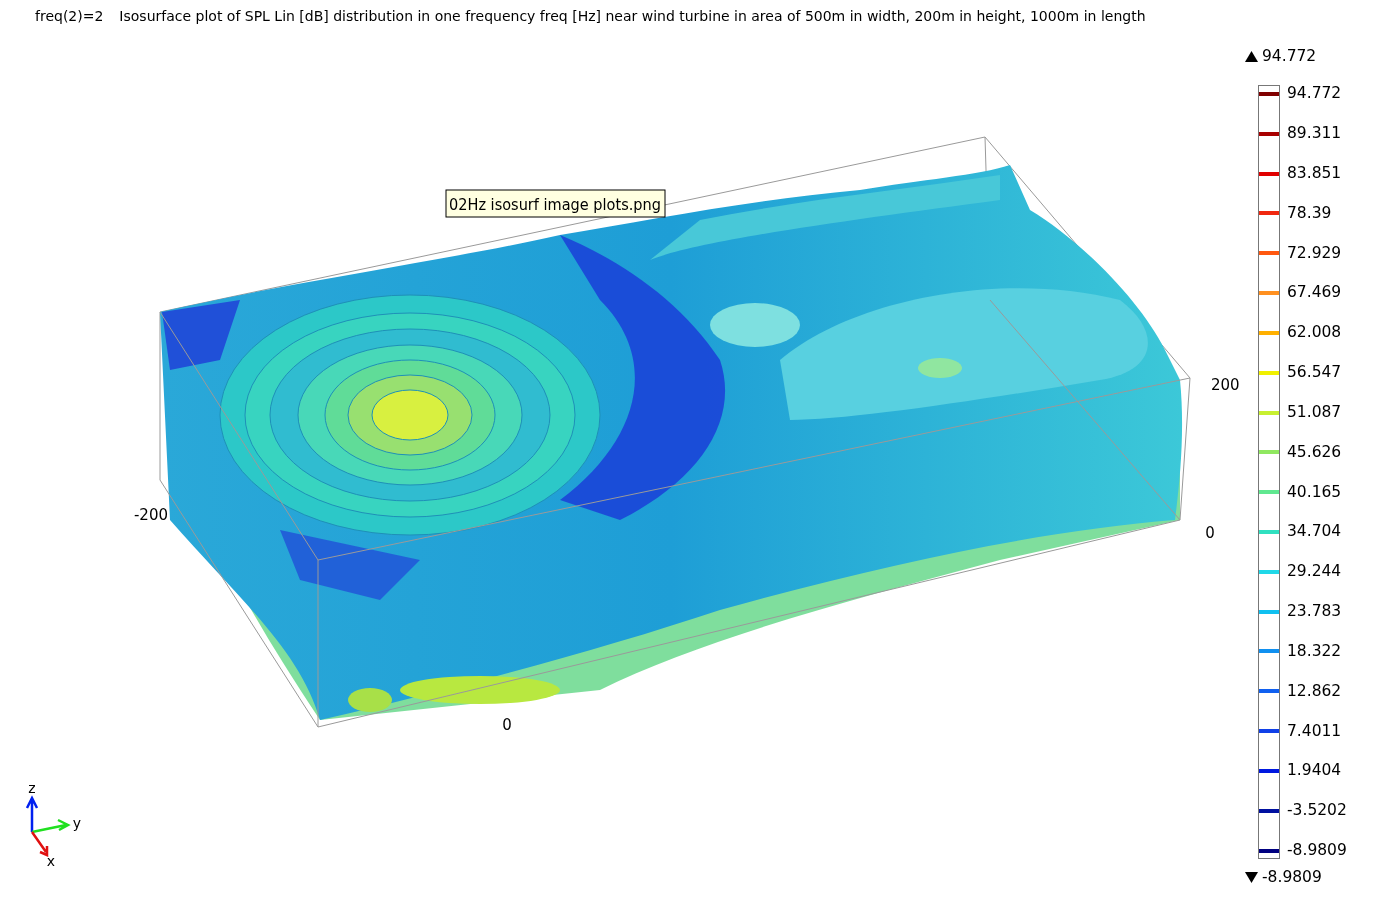 This screenshot has height=919, width=1384. Describe the element at coordinates (32, 788) in the screenshot. I see `triad-axis-label: z` at that location.